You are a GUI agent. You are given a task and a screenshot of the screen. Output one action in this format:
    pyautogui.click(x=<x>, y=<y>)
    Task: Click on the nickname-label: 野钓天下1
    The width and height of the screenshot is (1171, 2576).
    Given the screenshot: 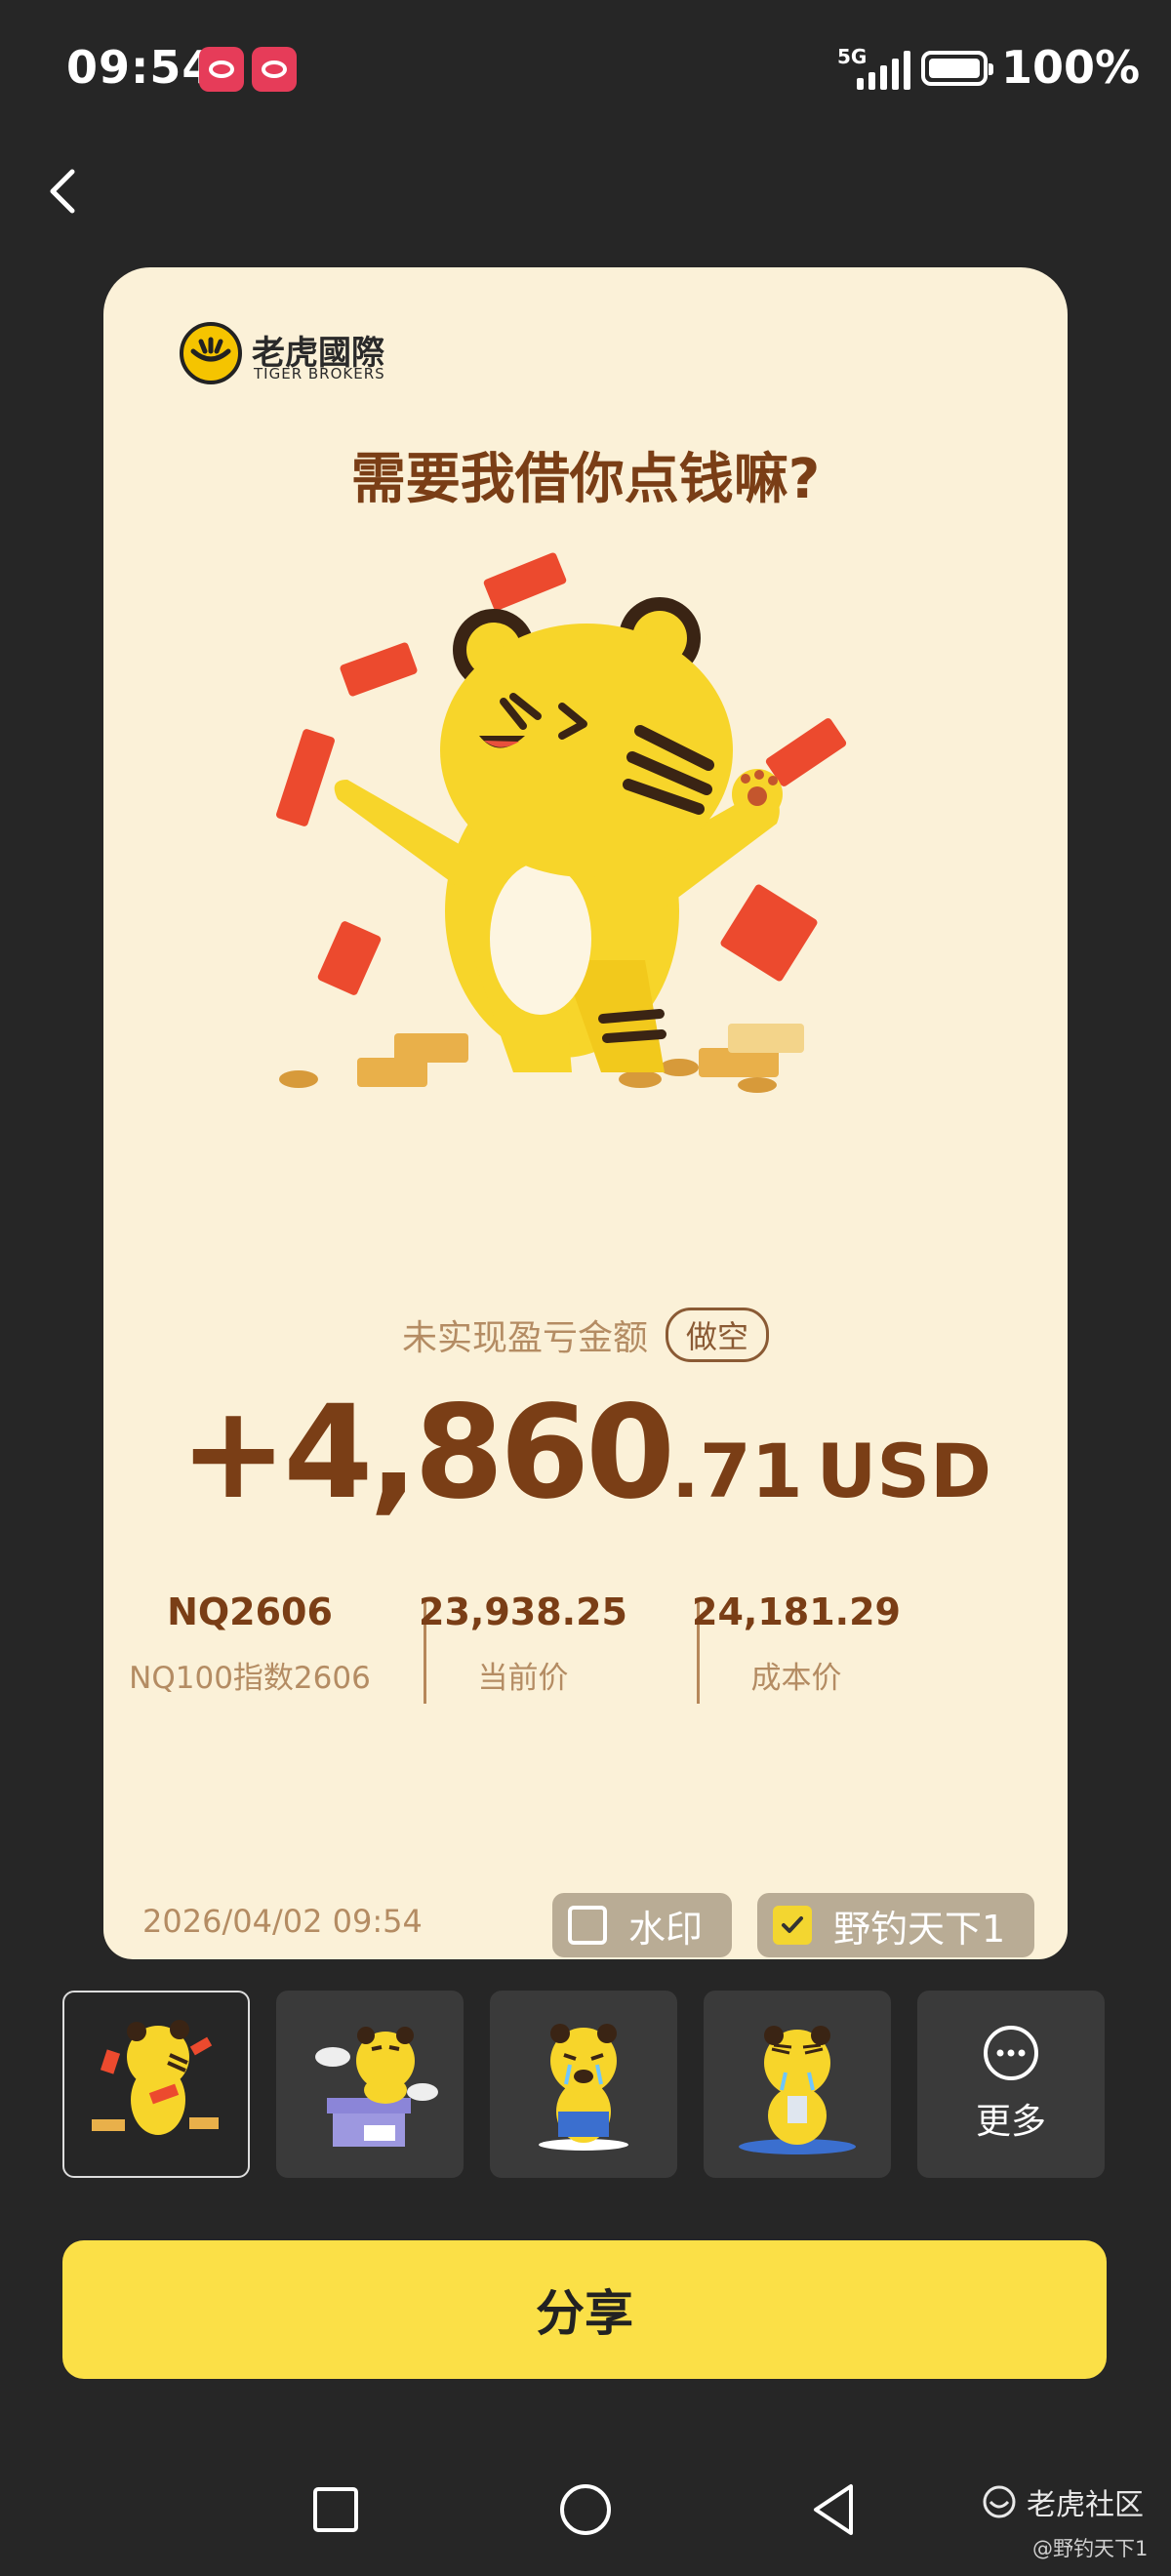 What is the action you would take?
    pyautogui.click(x=919, y=1929)
    